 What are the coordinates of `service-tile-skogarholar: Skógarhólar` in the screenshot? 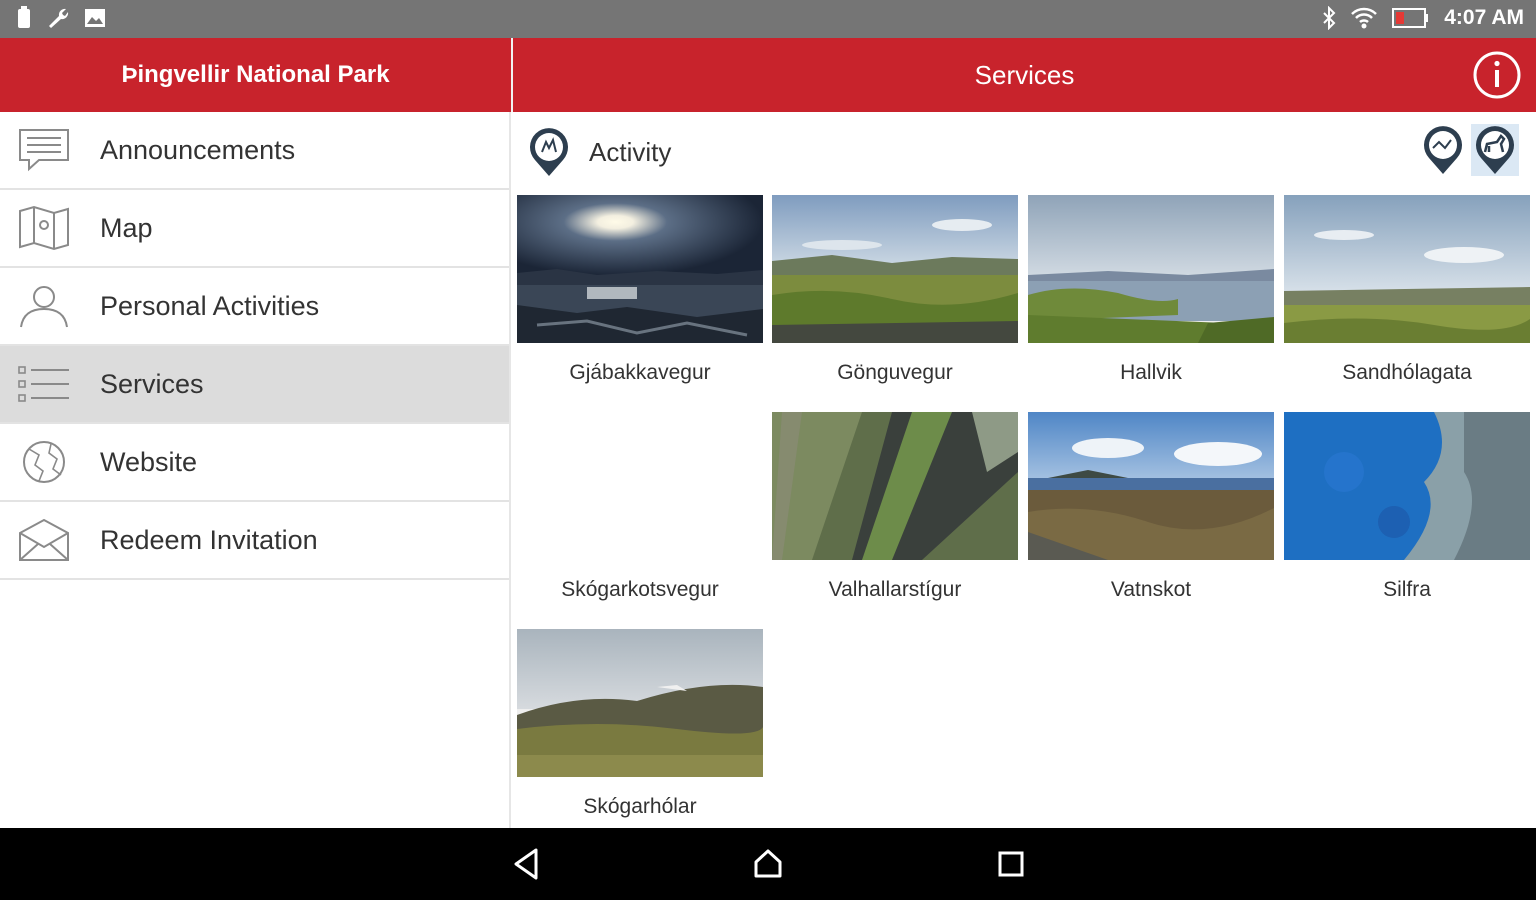 It's located at (640, 724).